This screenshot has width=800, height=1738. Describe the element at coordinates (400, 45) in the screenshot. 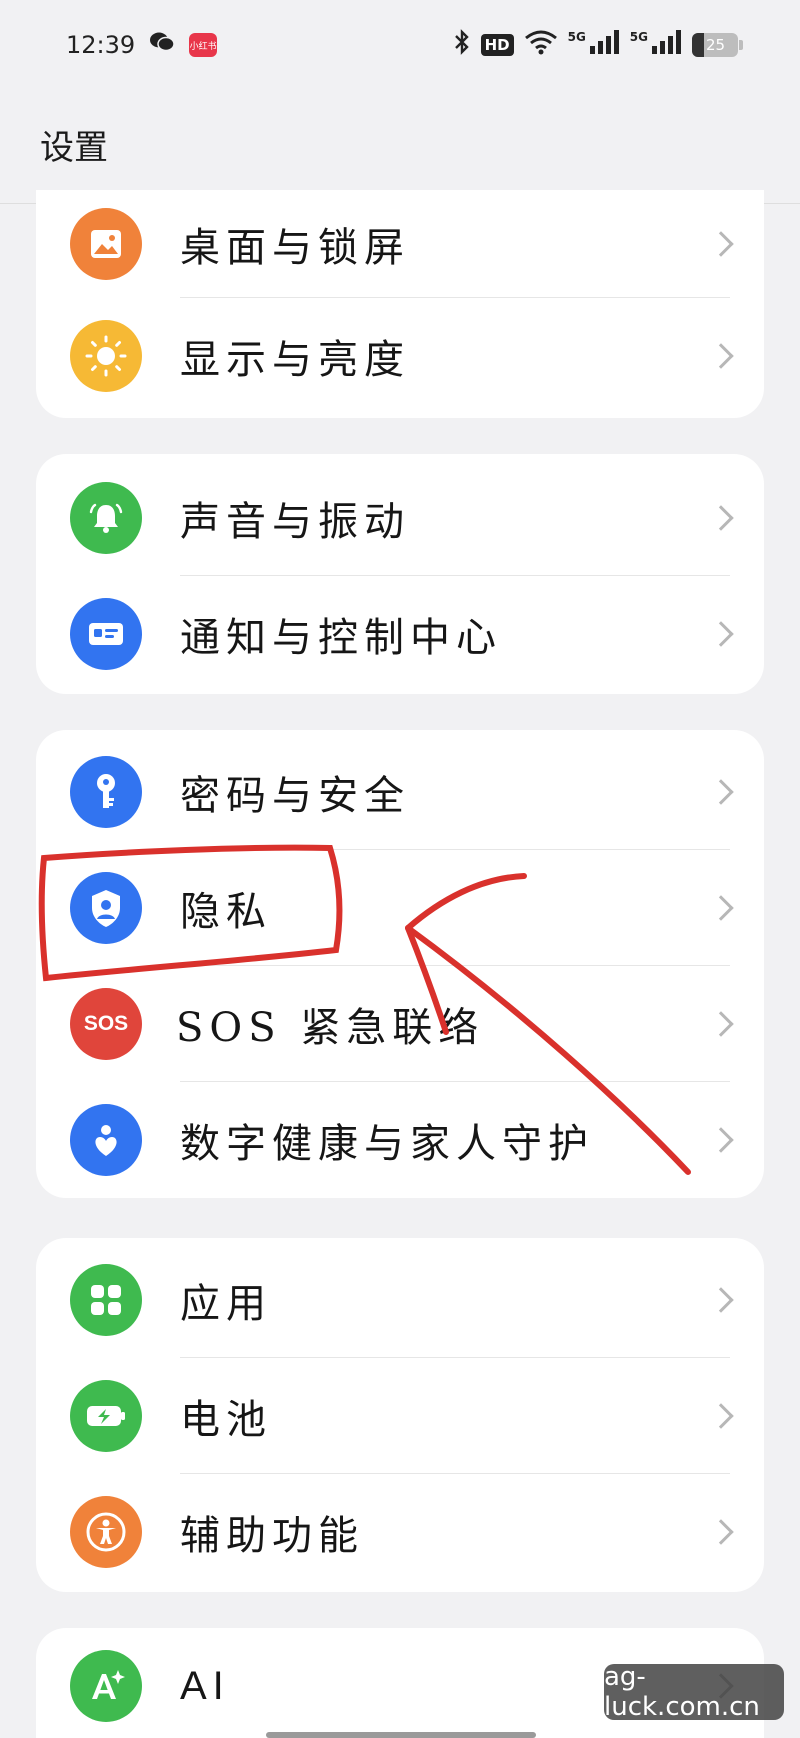

I see `status-bar: 12:39 小红书 HD 5G 5G 25` at that location.